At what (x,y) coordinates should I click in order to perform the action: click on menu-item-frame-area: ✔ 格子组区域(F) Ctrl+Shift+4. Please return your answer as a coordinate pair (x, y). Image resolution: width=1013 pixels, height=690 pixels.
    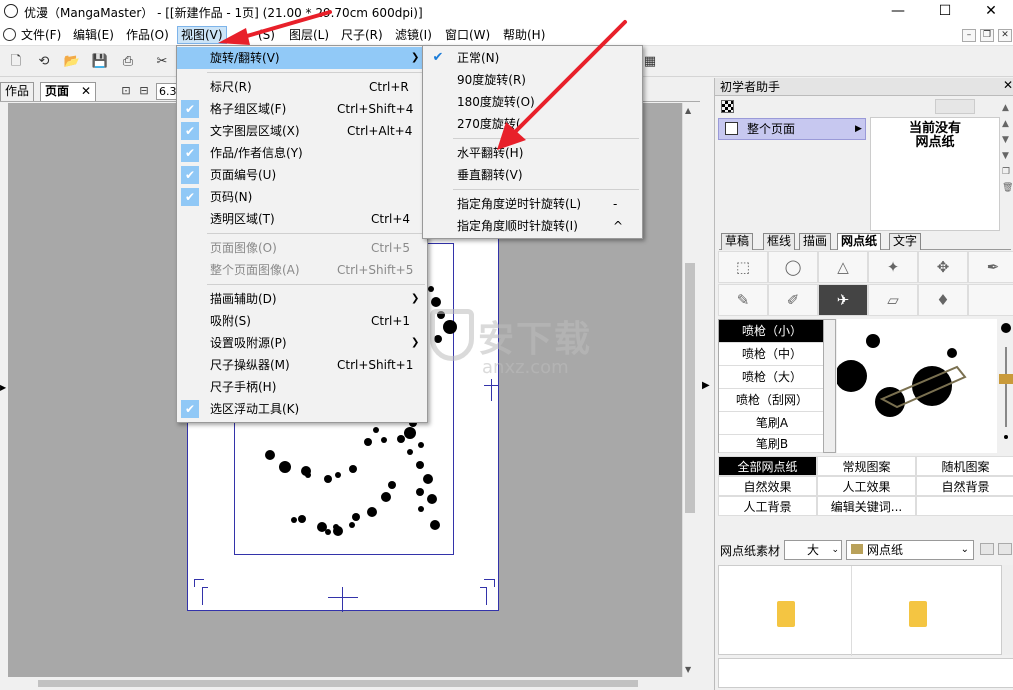
    Looking at the image, I should click on (302, 109).